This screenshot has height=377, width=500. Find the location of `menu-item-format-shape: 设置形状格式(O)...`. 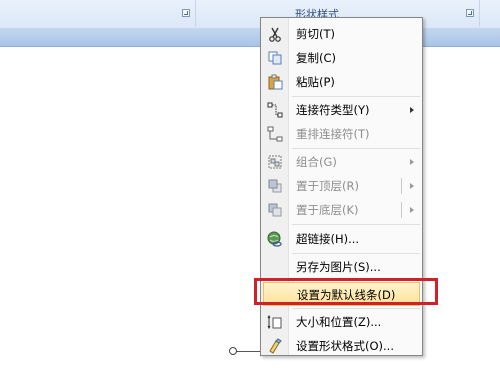

menu-item-format-shape: 设置形状格式(O)... is located at coordinates (341, 346).